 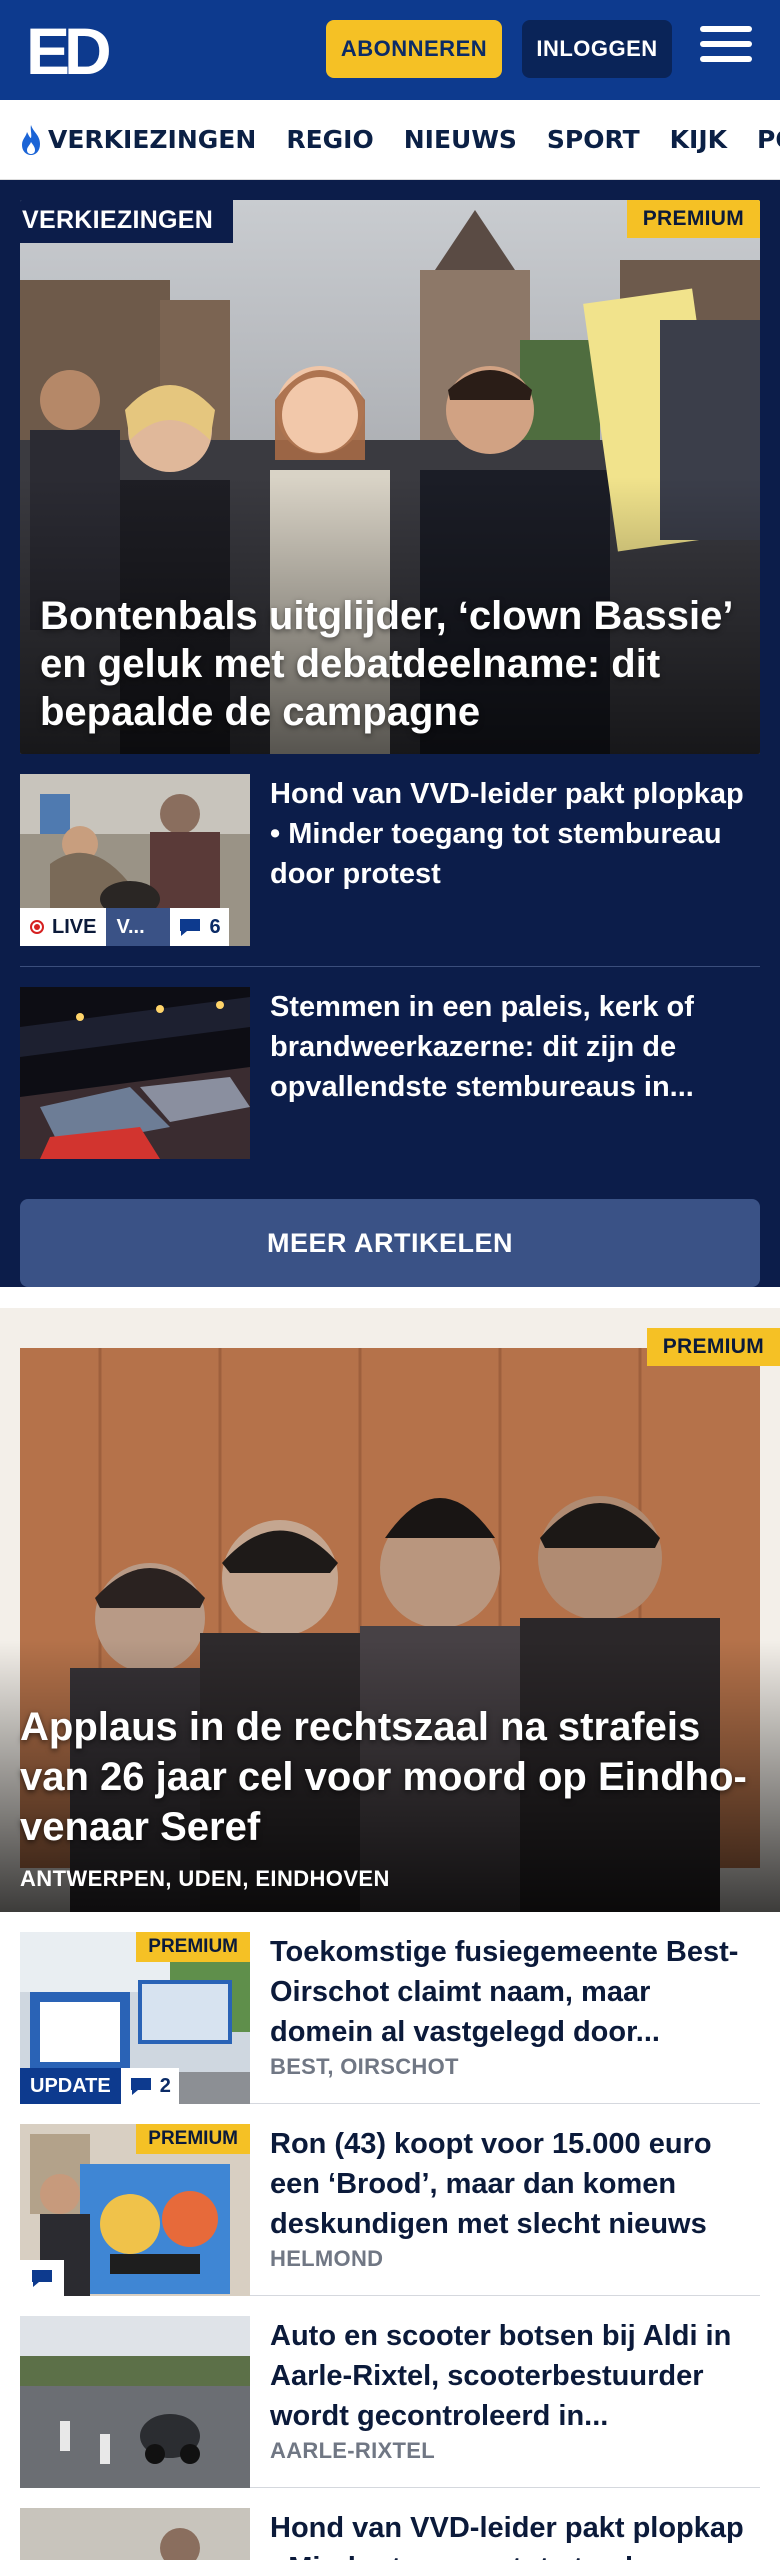 What do you see at coordinates (67, 49) in the screenshot?
I see `logo-text: ED` at bounding box center [67, 49].